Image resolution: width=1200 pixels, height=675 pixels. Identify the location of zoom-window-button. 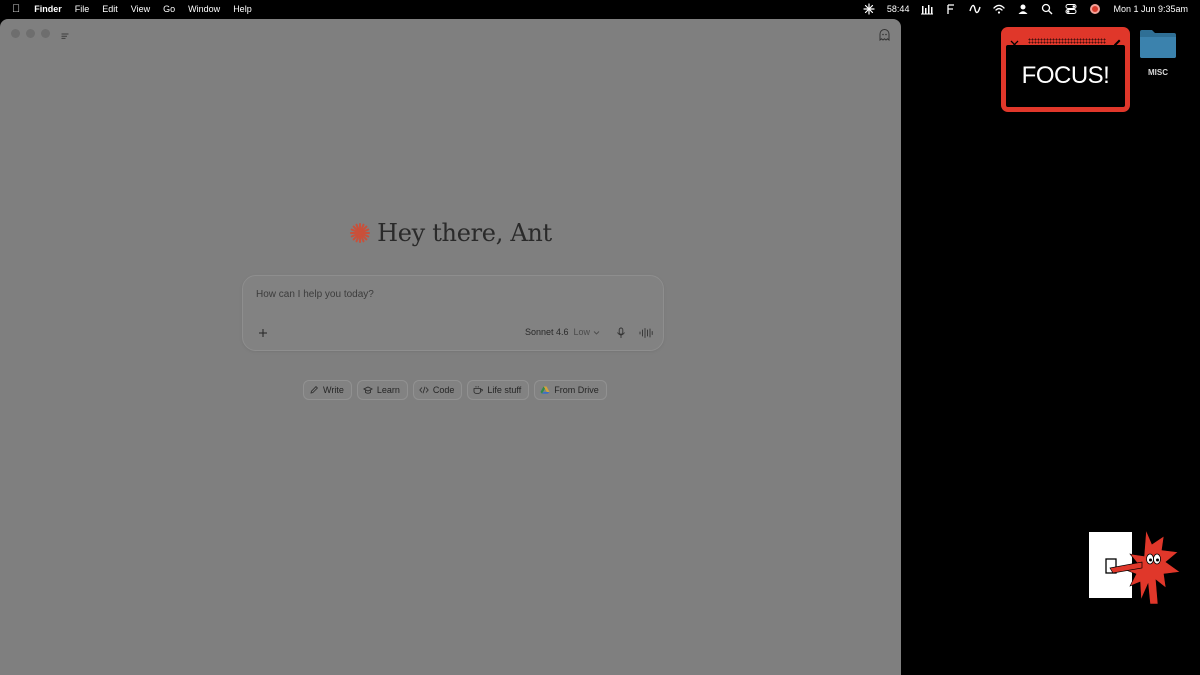
(45, 33).